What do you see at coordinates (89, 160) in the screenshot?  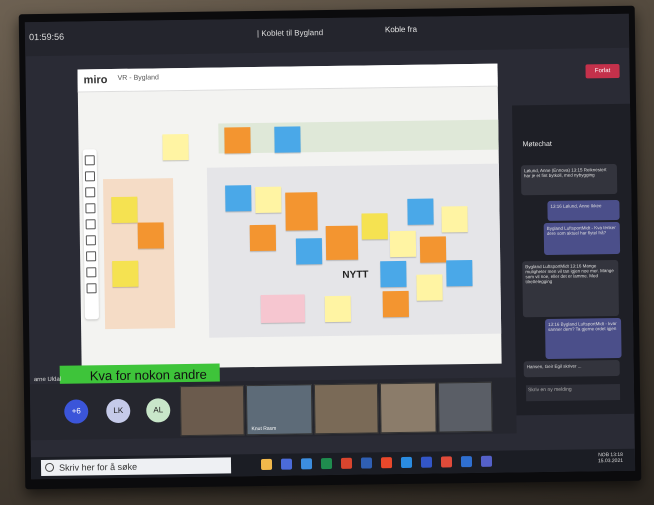 I see `select-tool-icon` at bounding box center [89, 160].